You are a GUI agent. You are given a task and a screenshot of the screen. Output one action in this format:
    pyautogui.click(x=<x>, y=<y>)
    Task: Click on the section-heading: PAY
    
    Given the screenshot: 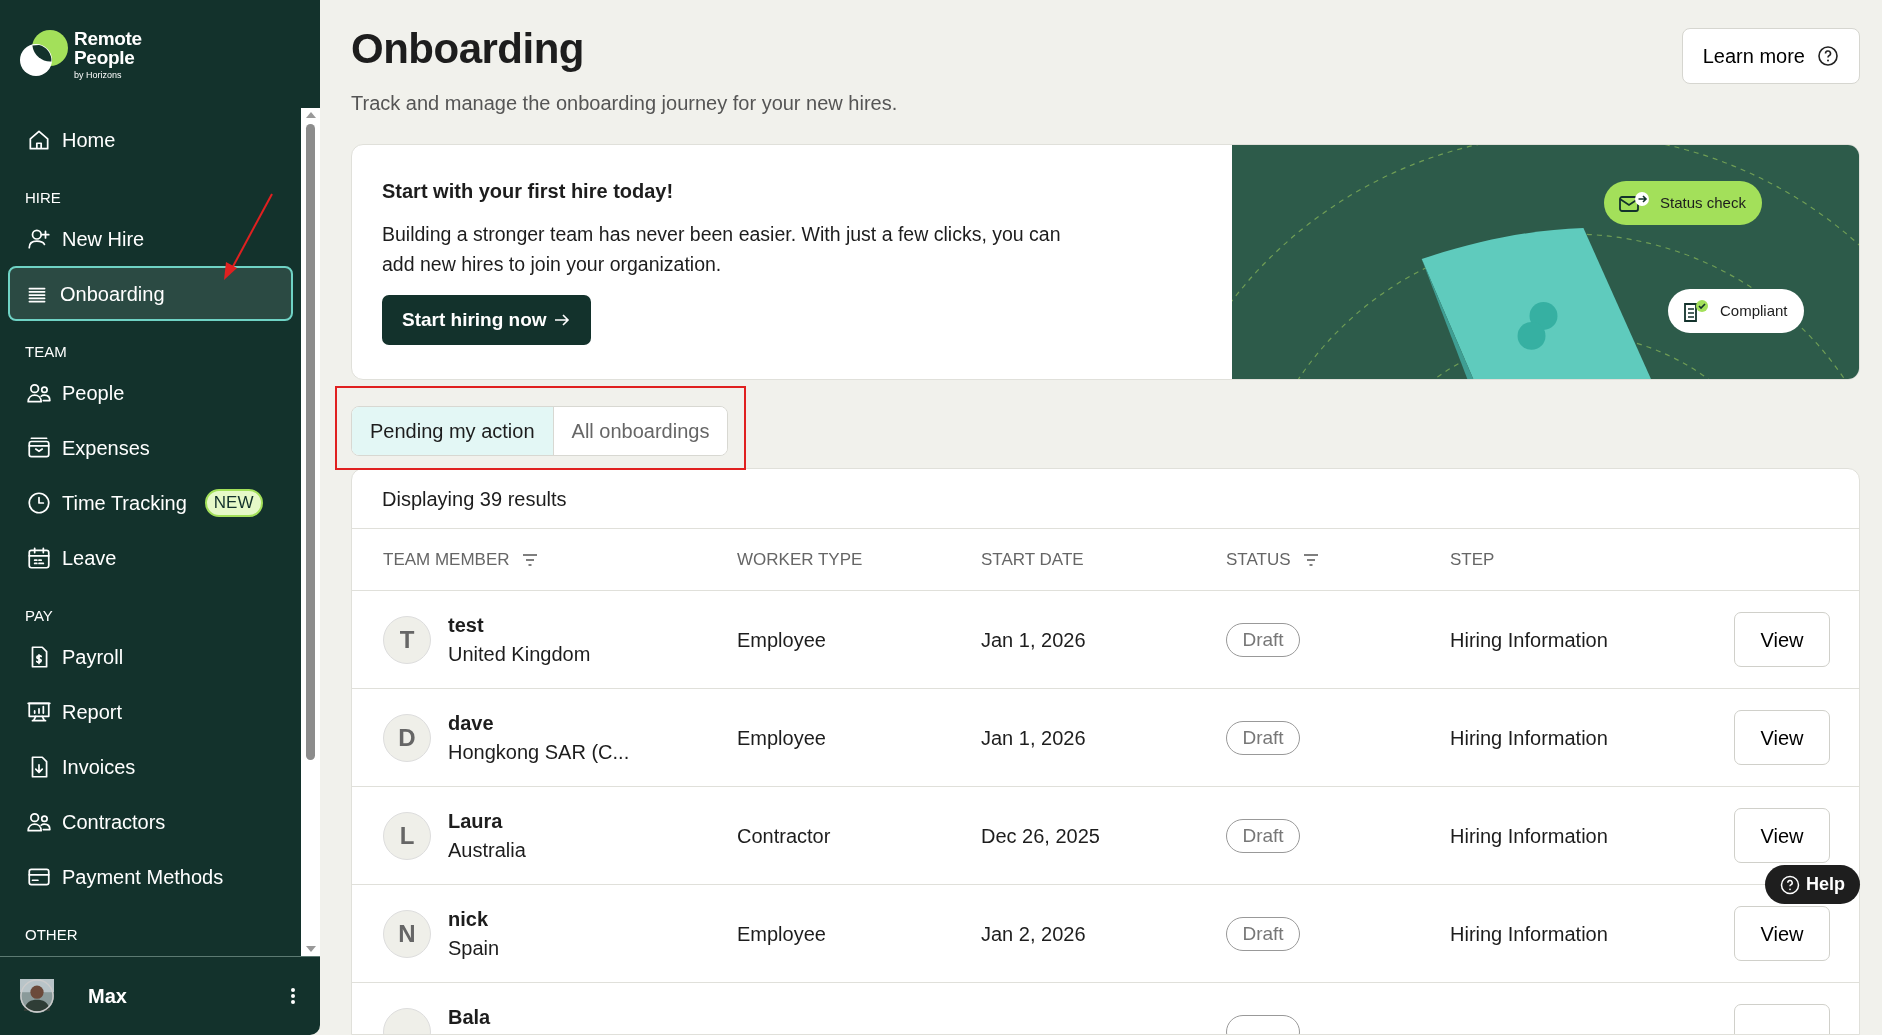 What is the action you would take?
    pyautogui.click(x=39, y=616)
    